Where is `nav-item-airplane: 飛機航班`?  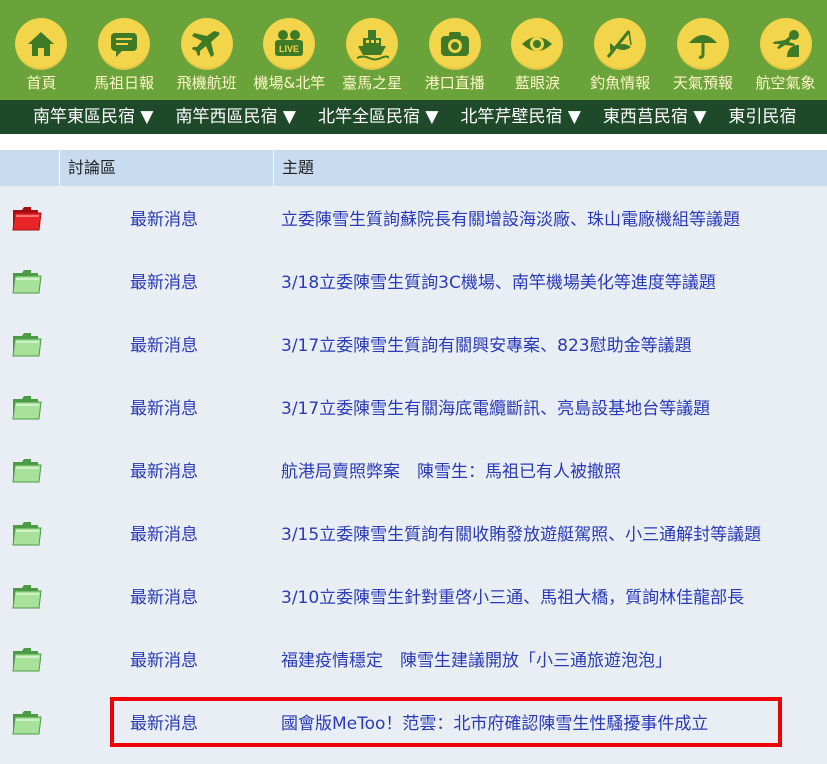 nav-item-airplane: 飛機航班 is located at coordinates (206, 46).